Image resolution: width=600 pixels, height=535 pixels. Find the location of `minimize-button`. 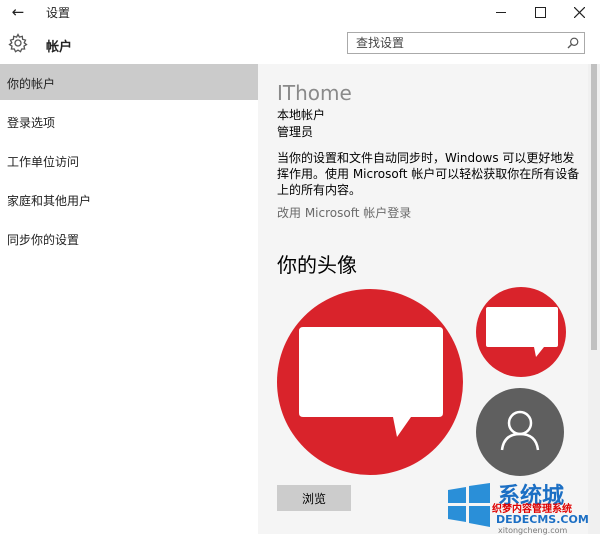

minimize-button is located at coordinates (501, 12).